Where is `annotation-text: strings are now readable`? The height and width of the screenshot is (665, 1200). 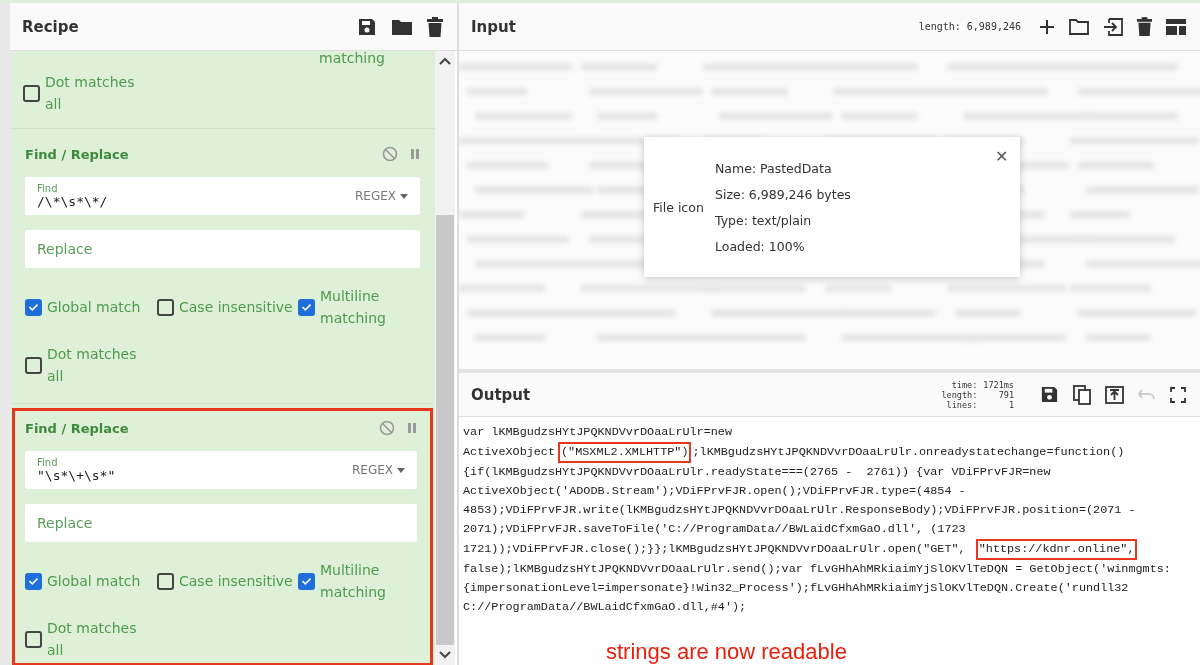
annotation-text: strings are now readable is located at coordinates (727, 652).